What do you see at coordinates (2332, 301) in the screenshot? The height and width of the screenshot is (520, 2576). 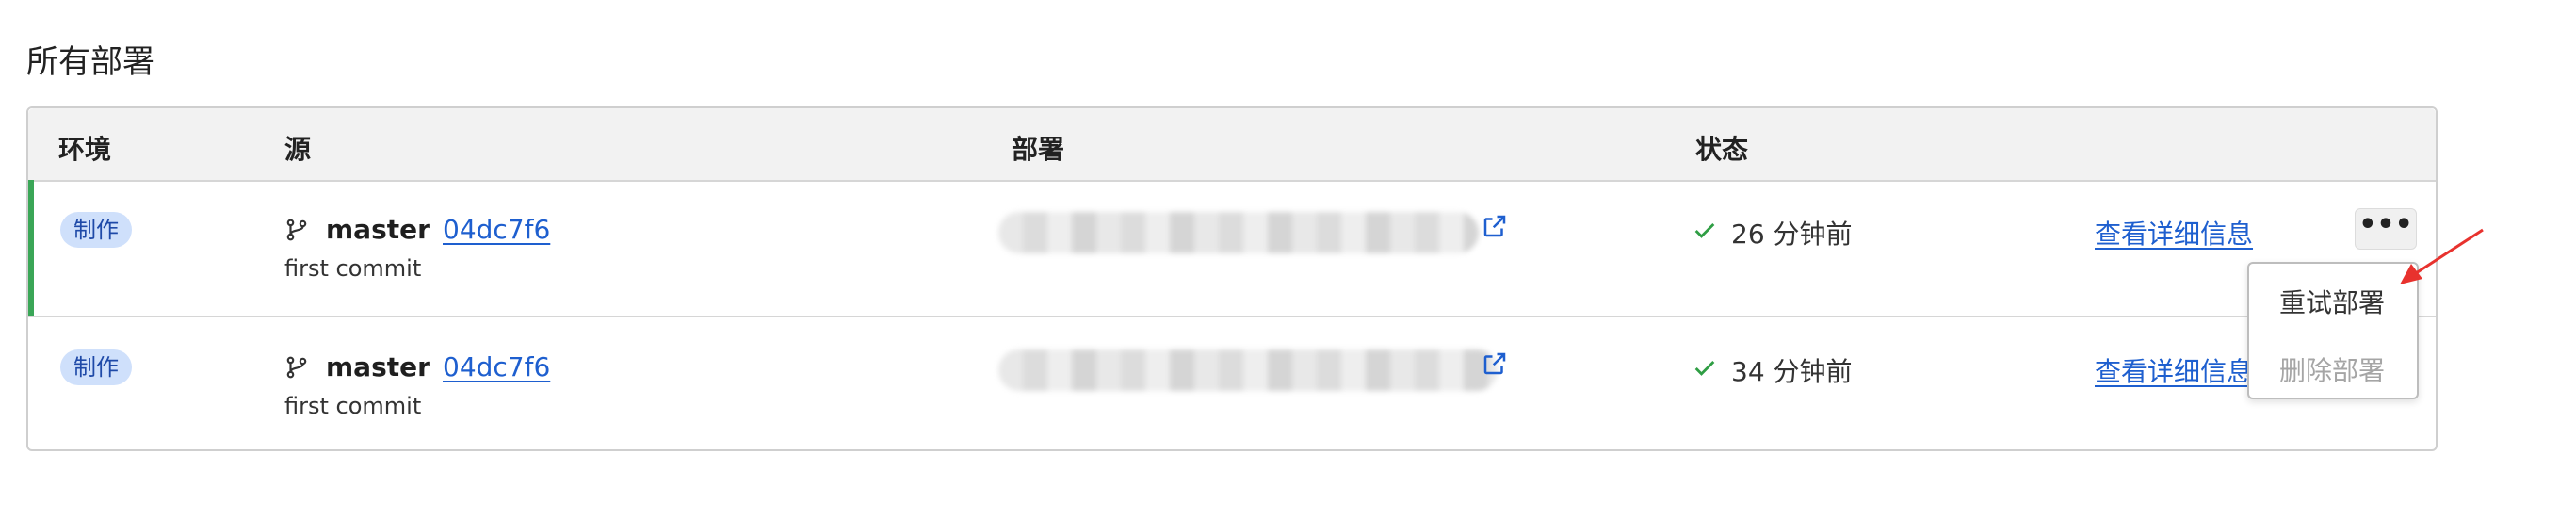 I see `menu-item-retry-deployment: 重试部署` at bounding box center [2332, 301].